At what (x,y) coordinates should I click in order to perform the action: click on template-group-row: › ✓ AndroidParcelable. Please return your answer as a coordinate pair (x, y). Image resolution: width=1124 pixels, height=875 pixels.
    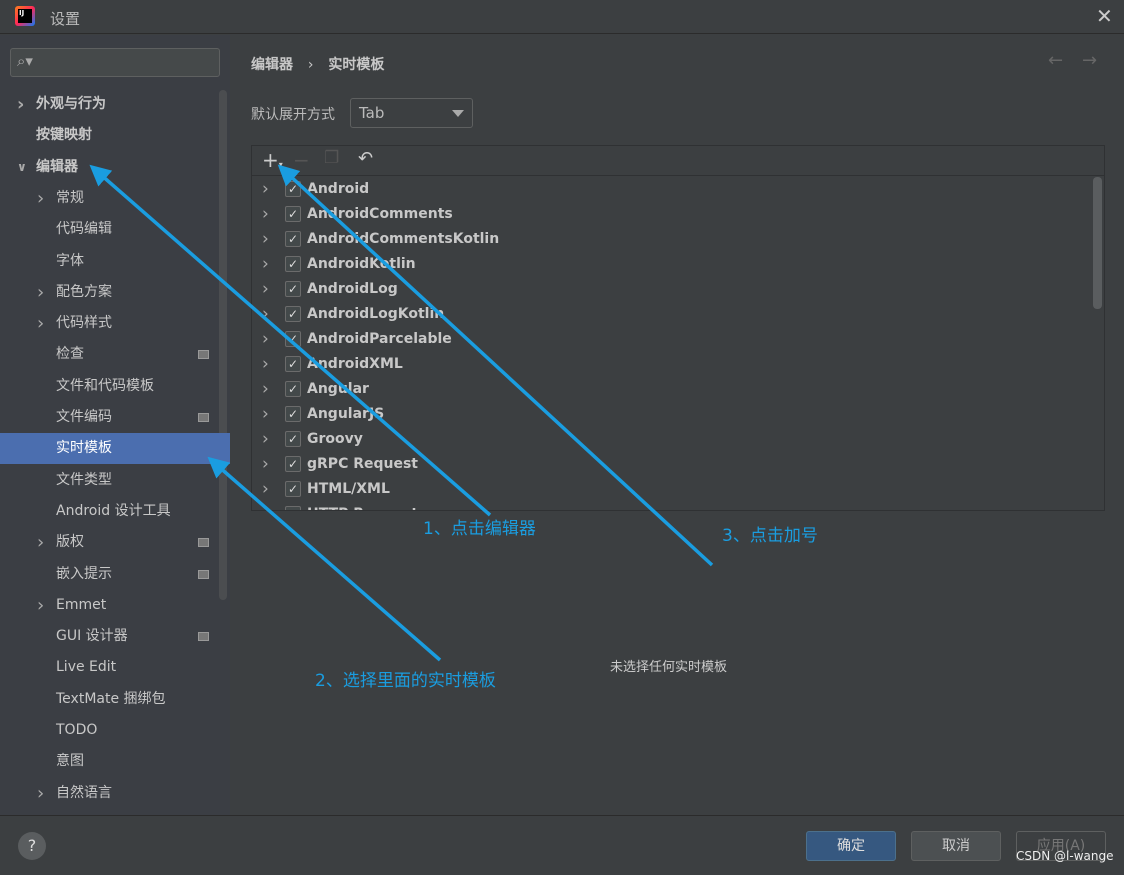
    Looking at the image, I should click on (672, 339).